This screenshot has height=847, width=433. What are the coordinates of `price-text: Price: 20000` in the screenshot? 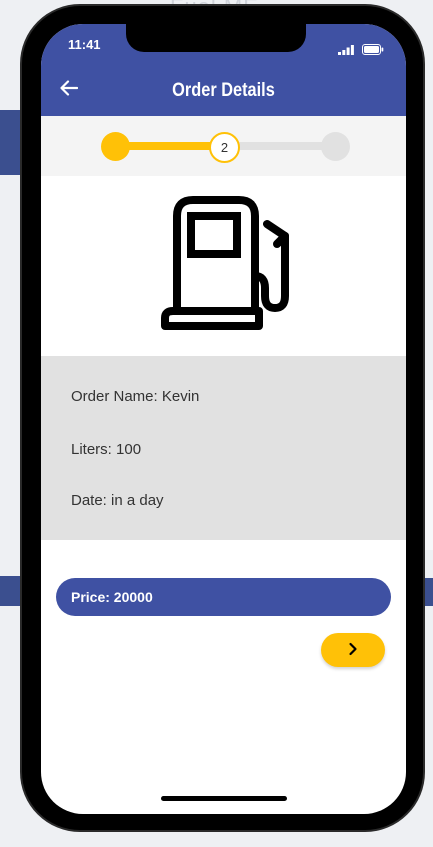 It's located at (112, 597).